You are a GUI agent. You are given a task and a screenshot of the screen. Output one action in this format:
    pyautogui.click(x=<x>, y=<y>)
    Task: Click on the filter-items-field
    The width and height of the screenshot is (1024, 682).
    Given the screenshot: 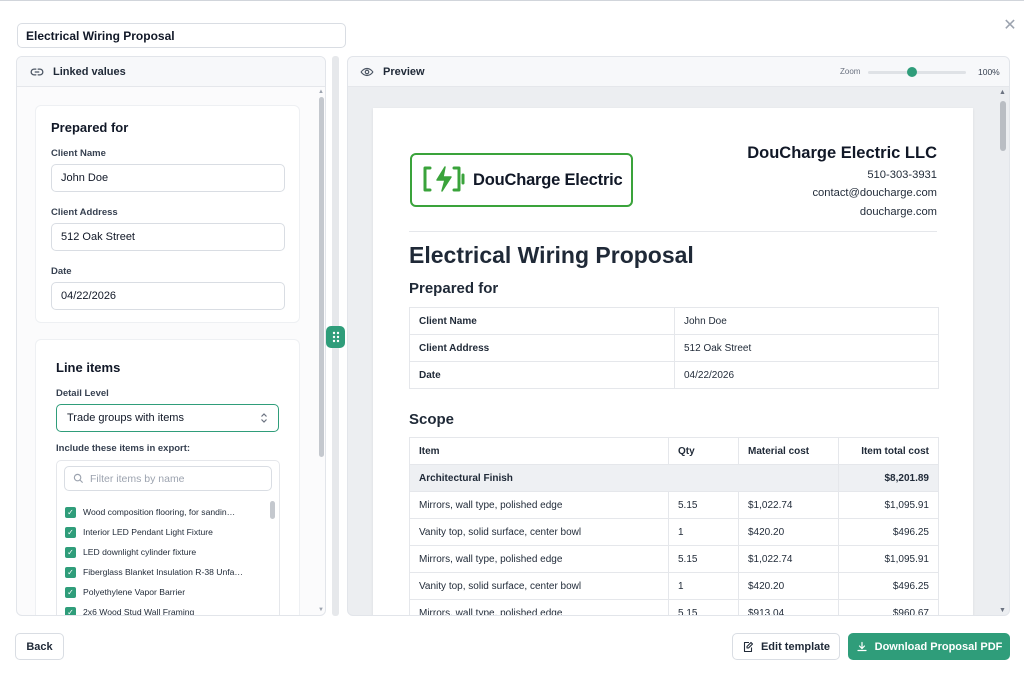 What is the action you would take?
    pyautogui.click(x=168, y=478)
    